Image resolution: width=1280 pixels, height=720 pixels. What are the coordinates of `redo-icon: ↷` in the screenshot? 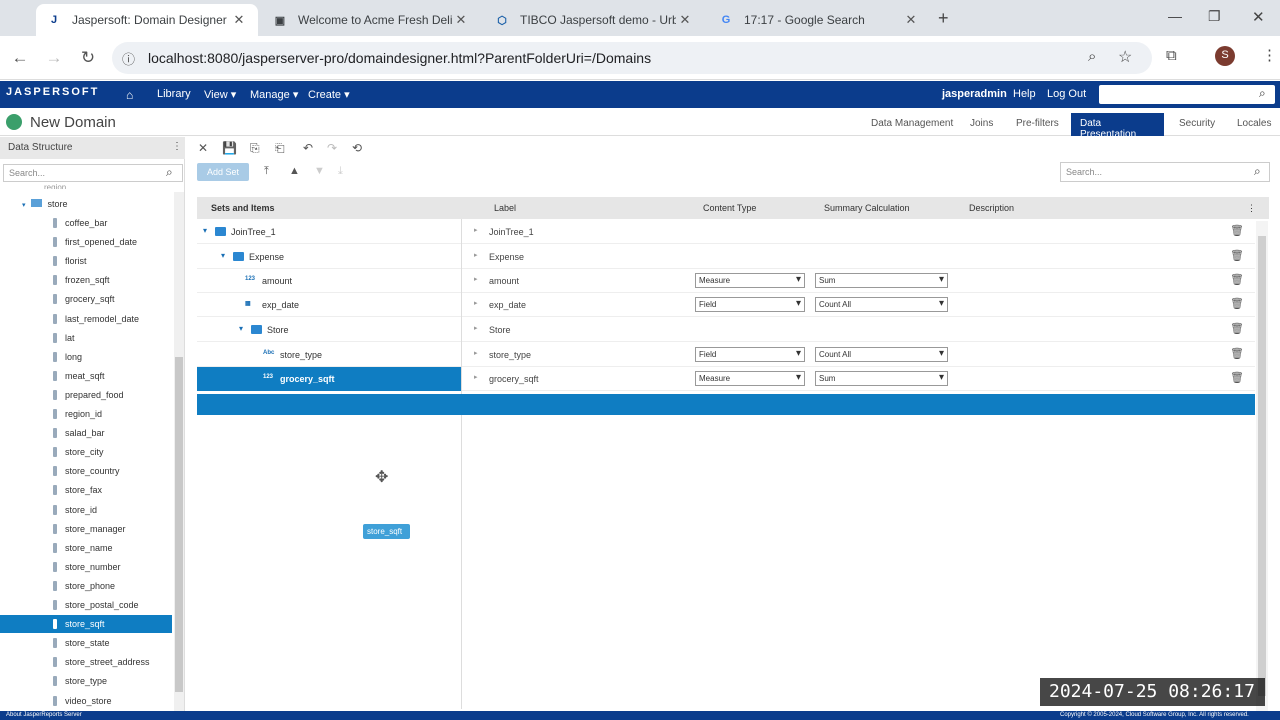 It's located at (332, 148).